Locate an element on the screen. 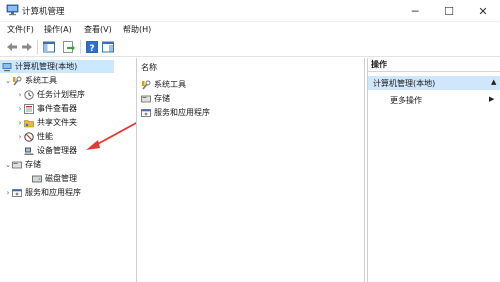  tree-item-label: 计算机管理(本地) is located at coordinates (46, 66).